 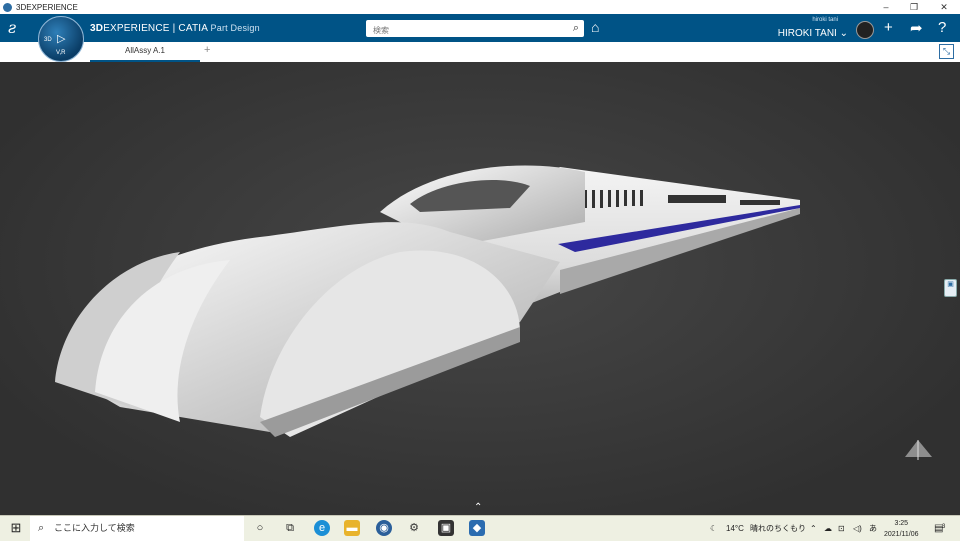 What do you see at coordinates (825, 20) in the screenshot?
I see `user-login: hiroki tani` at bounding box center [825, 20].